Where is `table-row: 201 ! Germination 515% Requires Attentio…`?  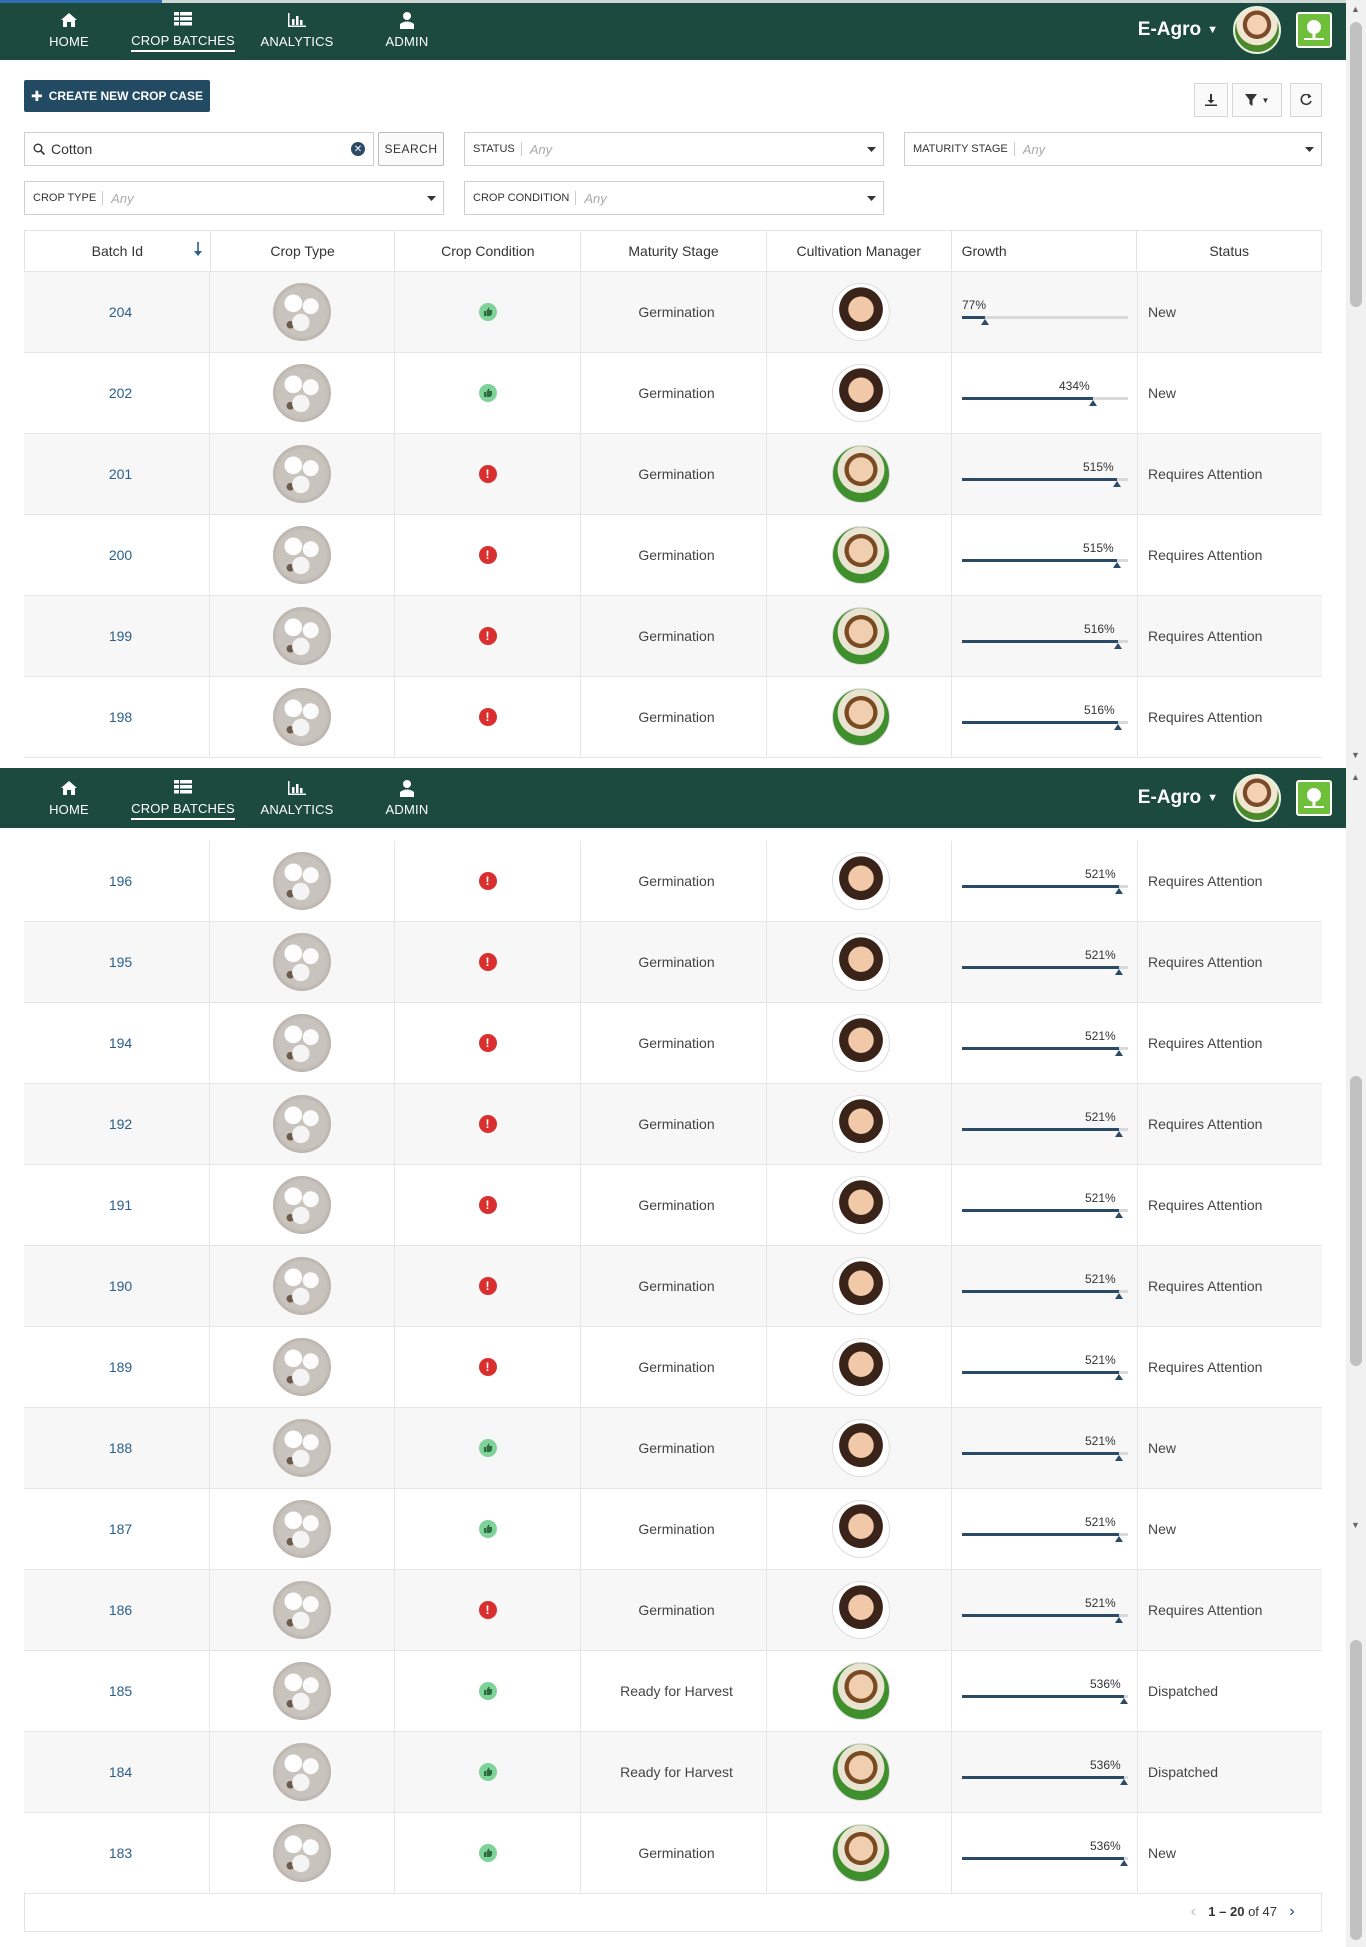
table-row: 201 ! Germination 515% Requires Attentio… is located at coordinates (673, 474).